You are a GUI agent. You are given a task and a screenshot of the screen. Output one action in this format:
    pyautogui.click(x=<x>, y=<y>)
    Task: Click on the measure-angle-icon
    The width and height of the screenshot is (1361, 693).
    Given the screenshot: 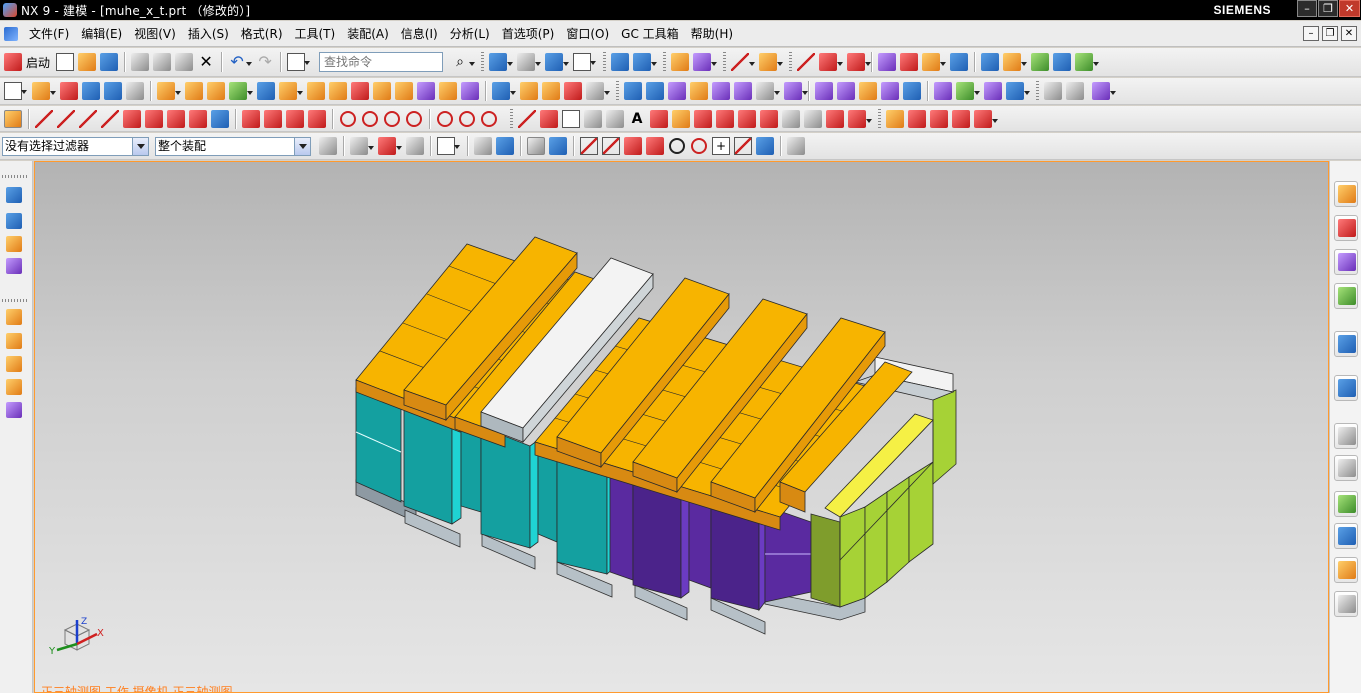 What is the action you would take?
    pyautogui.click(x=771, y=62)
    